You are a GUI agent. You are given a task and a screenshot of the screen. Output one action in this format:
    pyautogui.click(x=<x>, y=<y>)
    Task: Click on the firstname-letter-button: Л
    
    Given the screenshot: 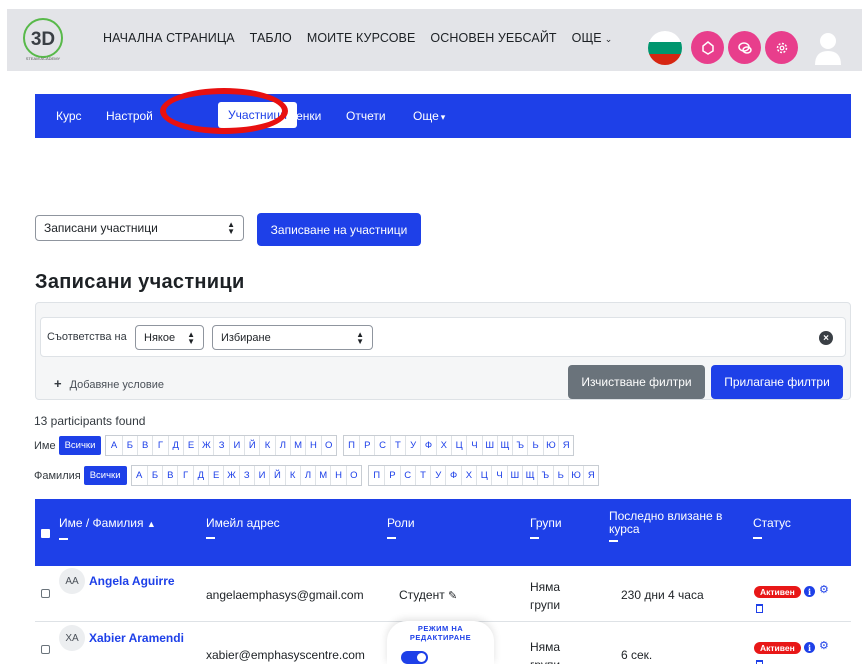 What is the action you would take?
    pyautogui.click(x=282, y=445)
    